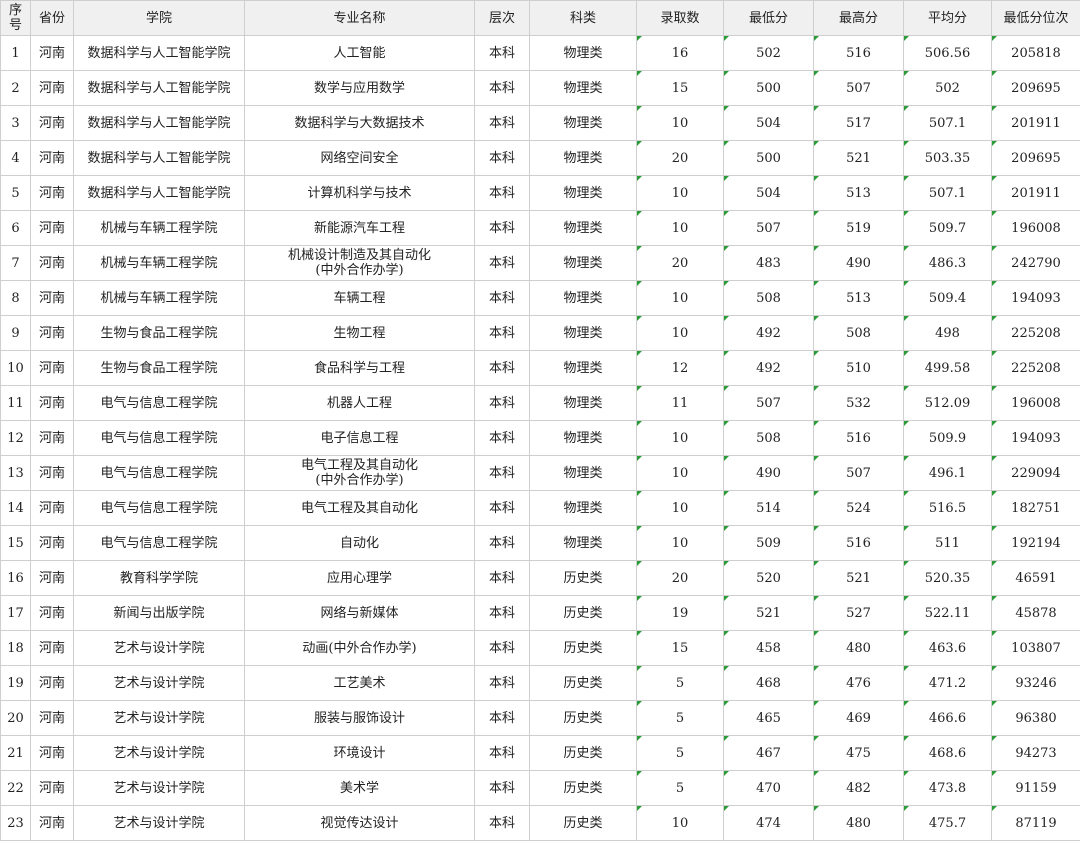 This screenshot has width=1080, height=841. What do you see at coordinates (15, 10) in the screenshot?
I see `cell-line: 序` at bounding box center [15, 10].